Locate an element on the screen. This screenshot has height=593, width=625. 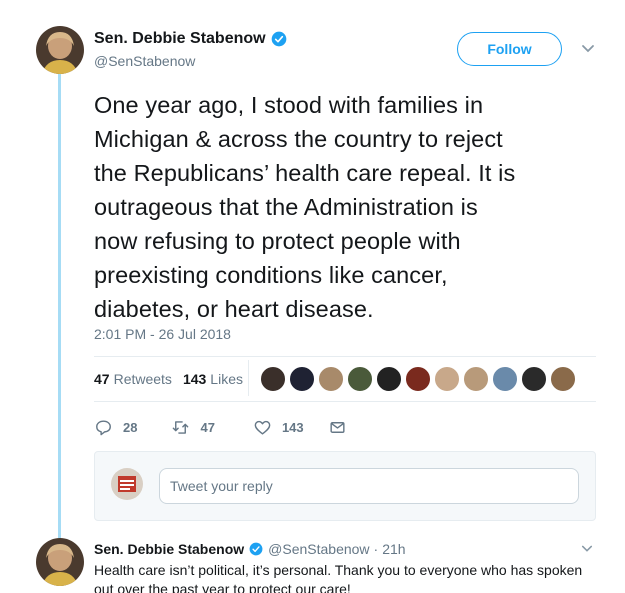
tweet-stats: 47 Retweets 143 Likes is located at coordinates (168, 379).